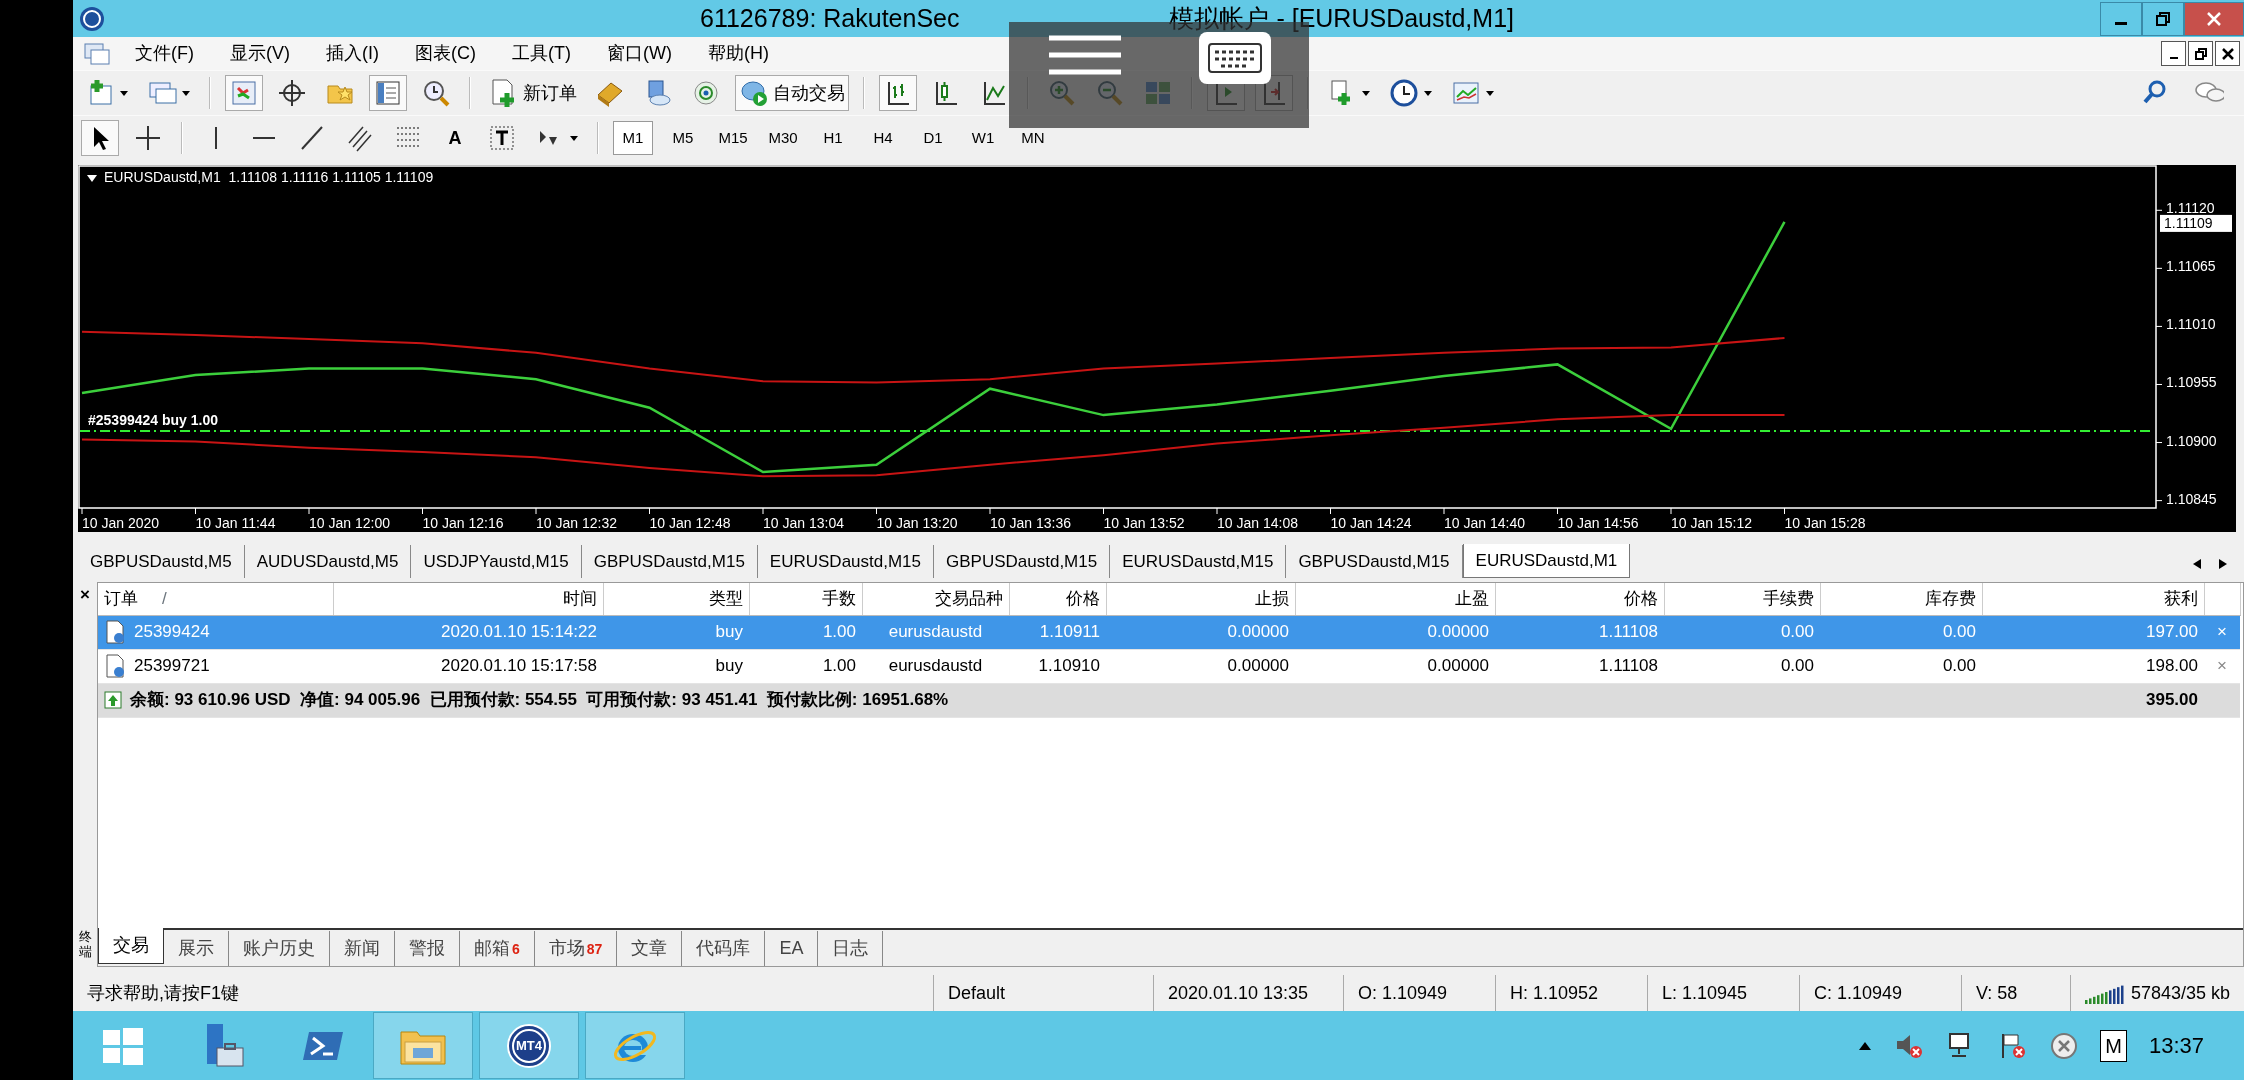  I want to click on column-header: 交易品种, so click(935, 599).